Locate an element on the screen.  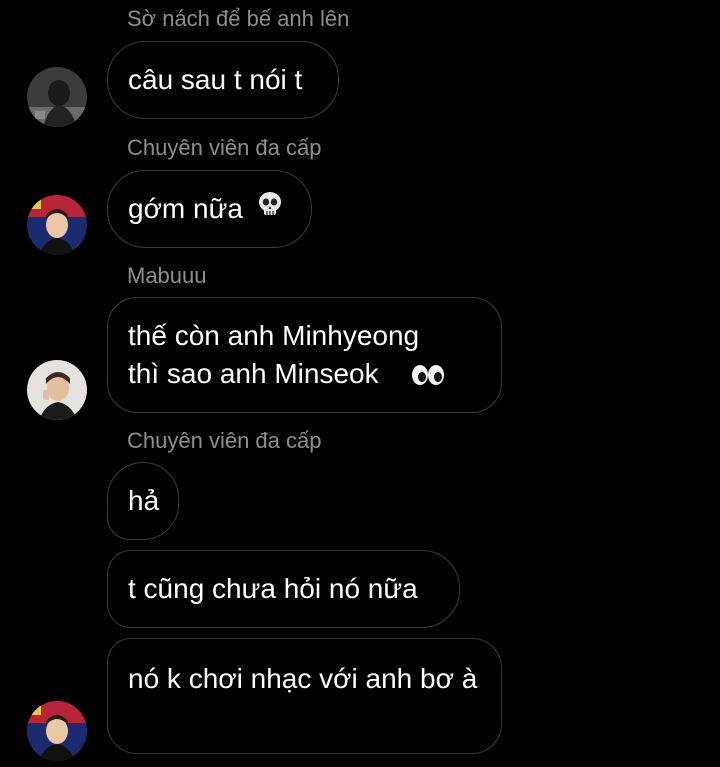
sender-name: Mabuuu is located at coordinates (167, 275).